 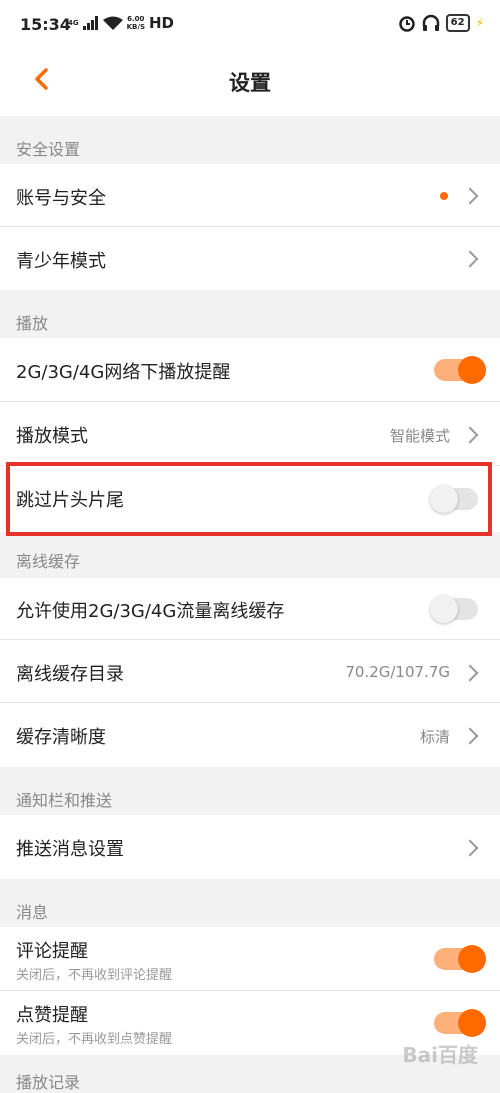 I want to click on watermark: Bai百度, so click(x=440, y=1055).